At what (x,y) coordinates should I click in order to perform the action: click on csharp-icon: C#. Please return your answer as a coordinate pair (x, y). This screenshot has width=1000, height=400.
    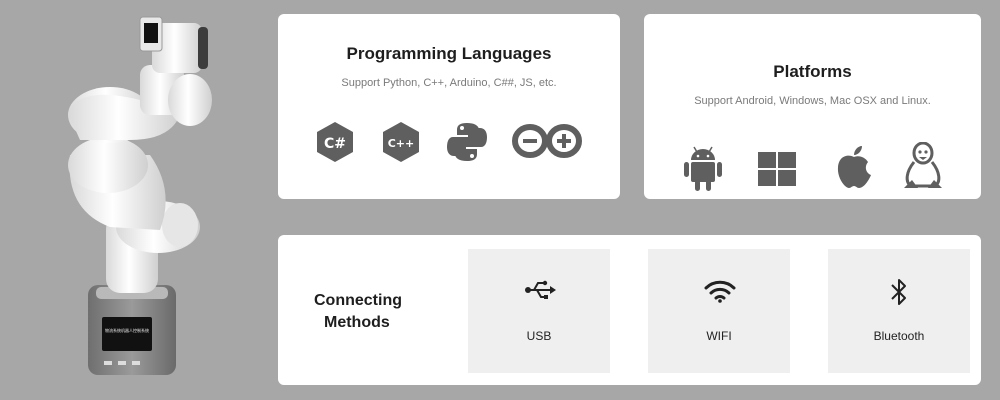
    Looking at the image, I should click on (335, 142).